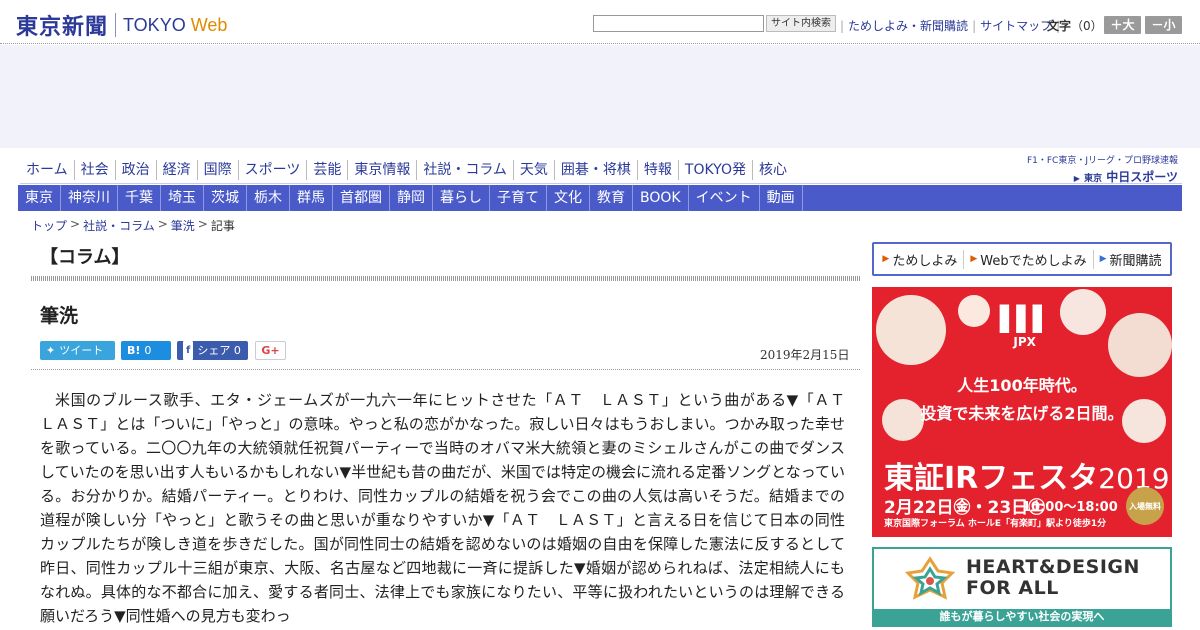 This screenshot has height=630, width=1200. Describe the element at coordinates (218, 170) in the screenshot. I see `main-nav-item: 国際` at that location.